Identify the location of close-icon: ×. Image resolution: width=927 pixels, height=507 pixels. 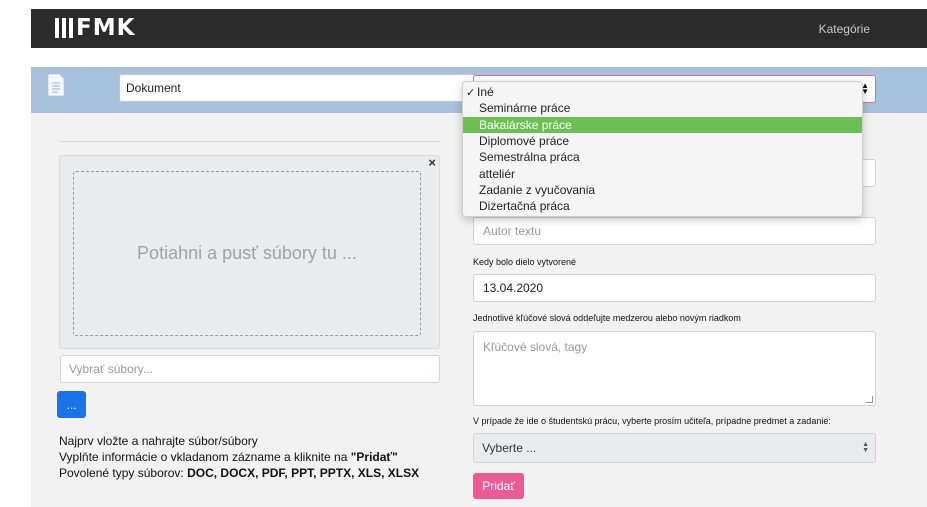
(432, 162).